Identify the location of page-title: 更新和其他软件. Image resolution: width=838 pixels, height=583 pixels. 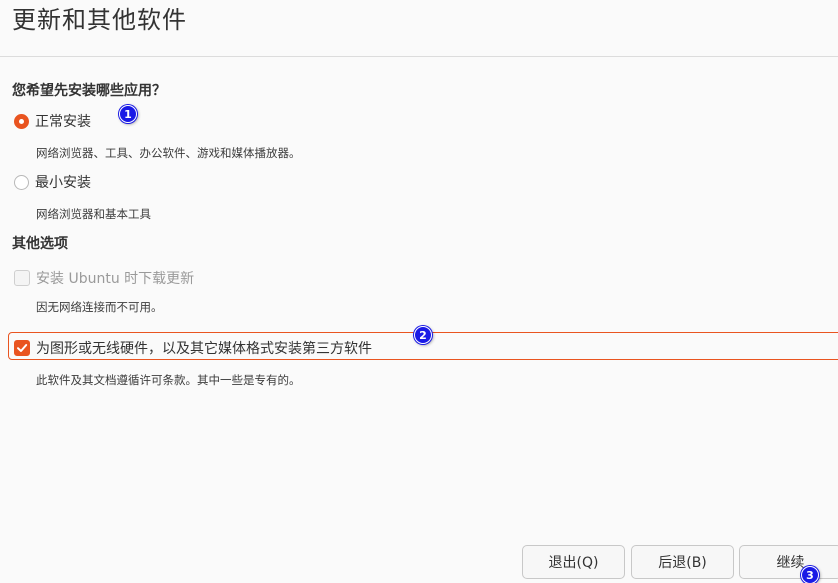
(99, 20).